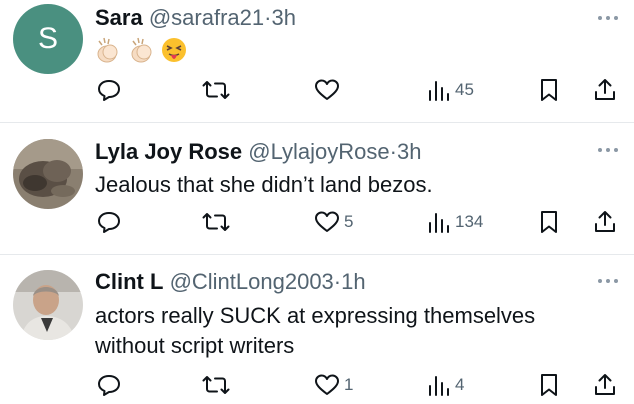 The image size is (634, 404). I want to click on views-button: 4, so click(445, 385).